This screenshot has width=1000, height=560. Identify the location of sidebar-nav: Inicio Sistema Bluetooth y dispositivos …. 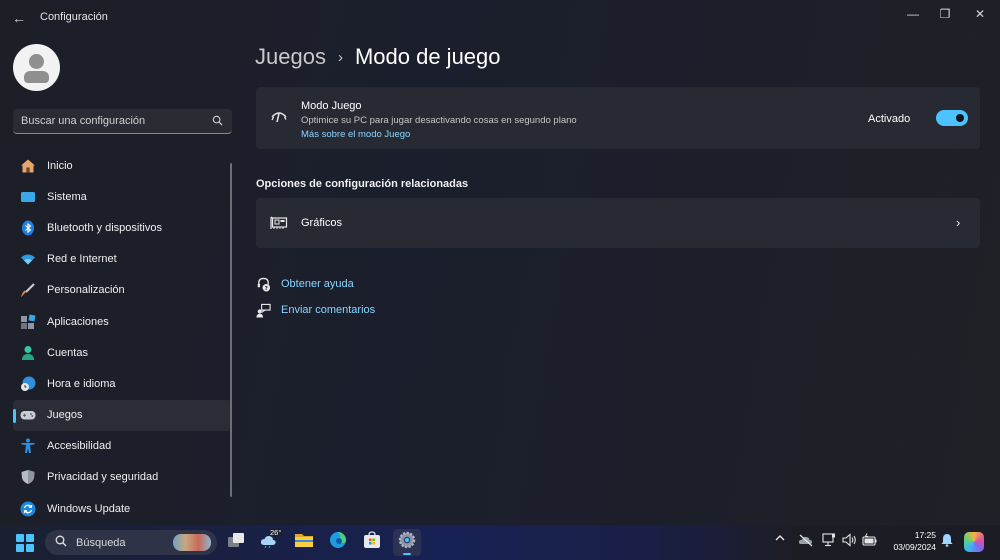
(122, 337).